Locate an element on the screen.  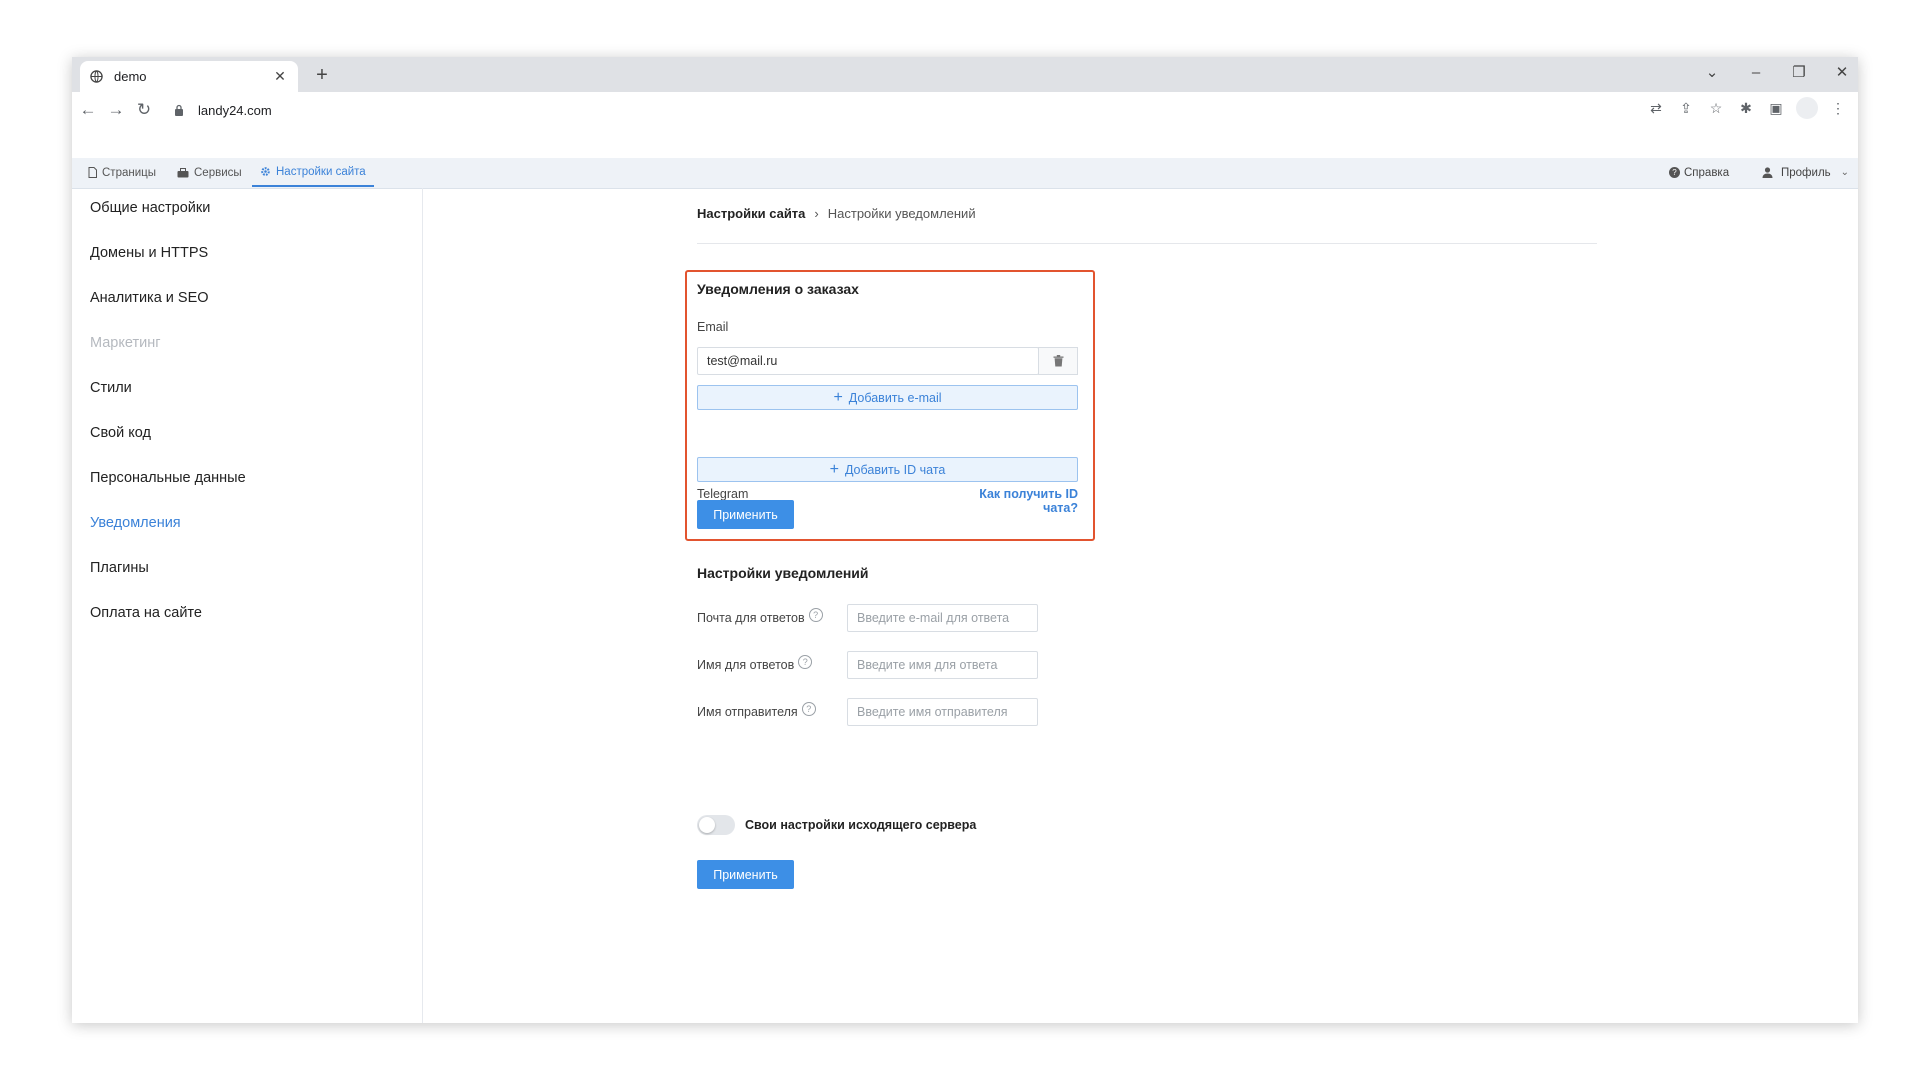
sidebar-item-personal-data: Персональные данные is located at coordinates (168, 478).